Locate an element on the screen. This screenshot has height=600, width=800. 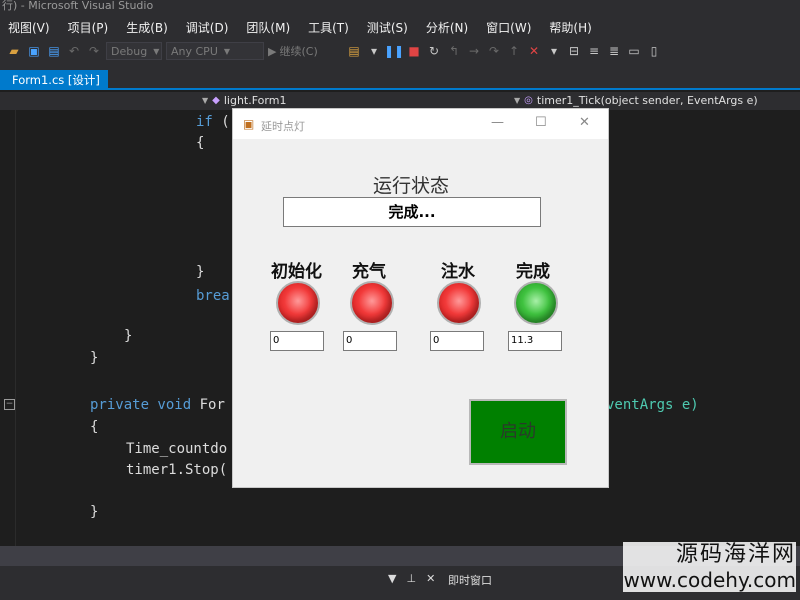
menu-team: 团队(M) is located at coordinates (268, 27).